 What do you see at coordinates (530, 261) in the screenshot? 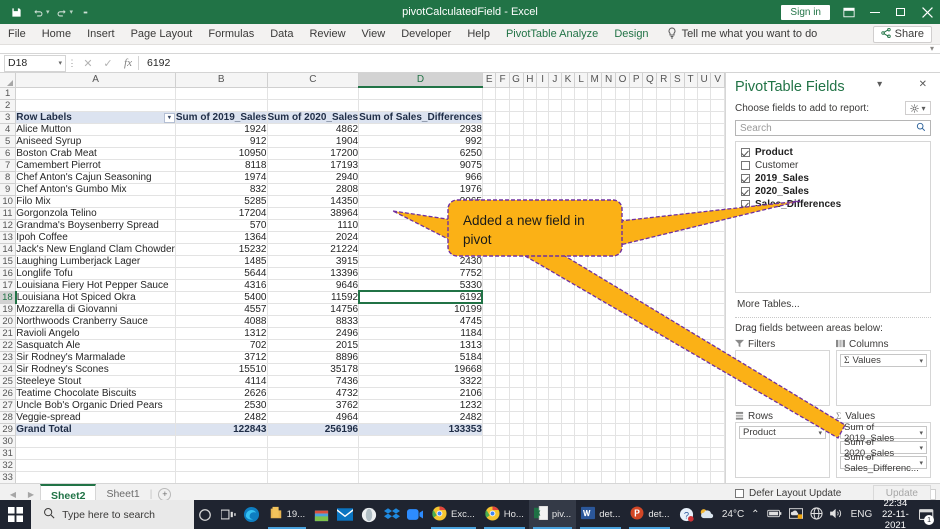
I see `cell-H15` at bounding box center [530, 261].